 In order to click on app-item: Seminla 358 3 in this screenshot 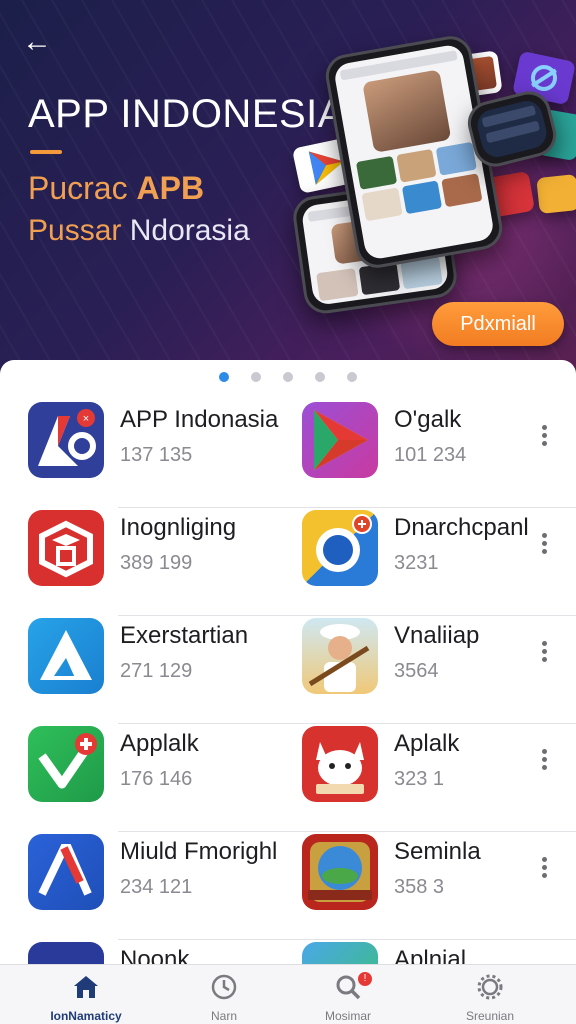, I will do `click(417, 886)`.